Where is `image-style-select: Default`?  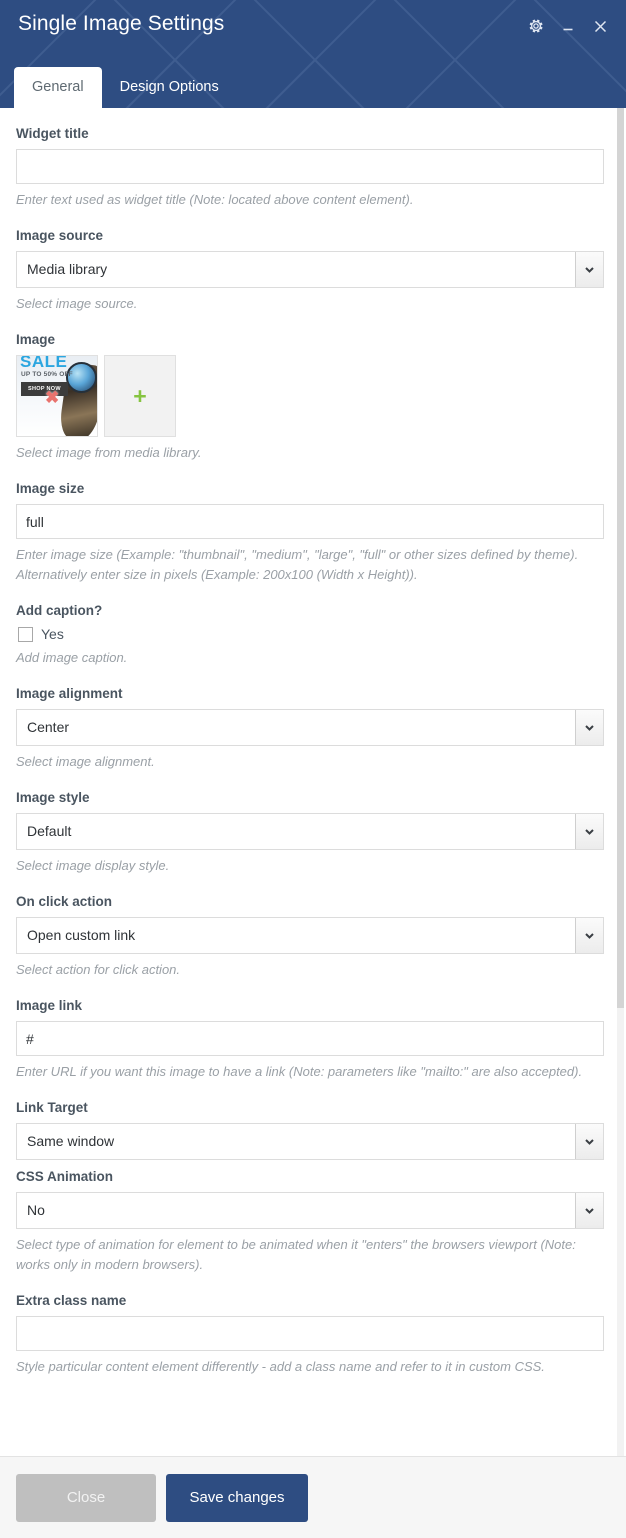 image-style-select: Default is located at coordinates (310, 831).